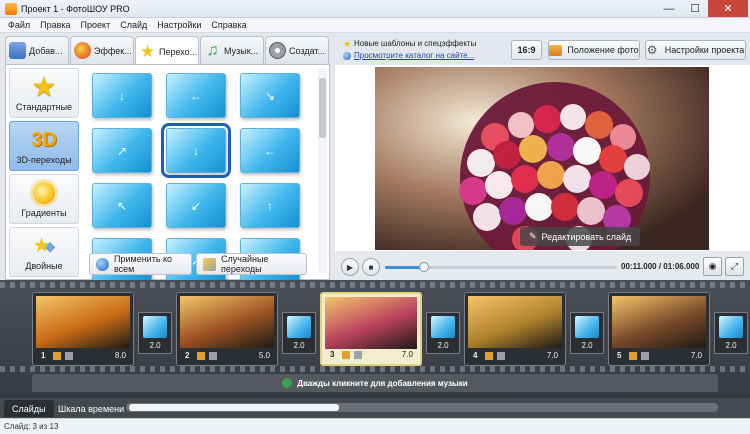  I want to click on snapshot-button: ◉, so click(712, 266).